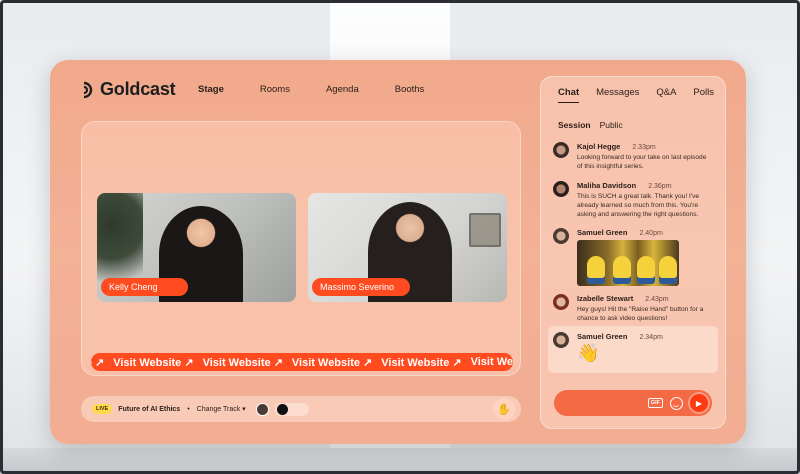 This screenshot has height=474, width=800. I want to click on top-nav: Stage Rooms Agenda Booths, so click(329, 89).